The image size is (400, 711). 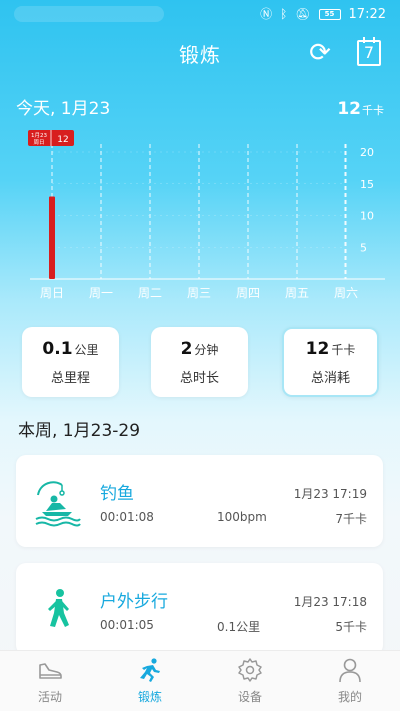 What do you see at coordinates (346, 293) in the screenshot?
I see `chart-xtick-label: 周六` at bounding box center [346, 293].